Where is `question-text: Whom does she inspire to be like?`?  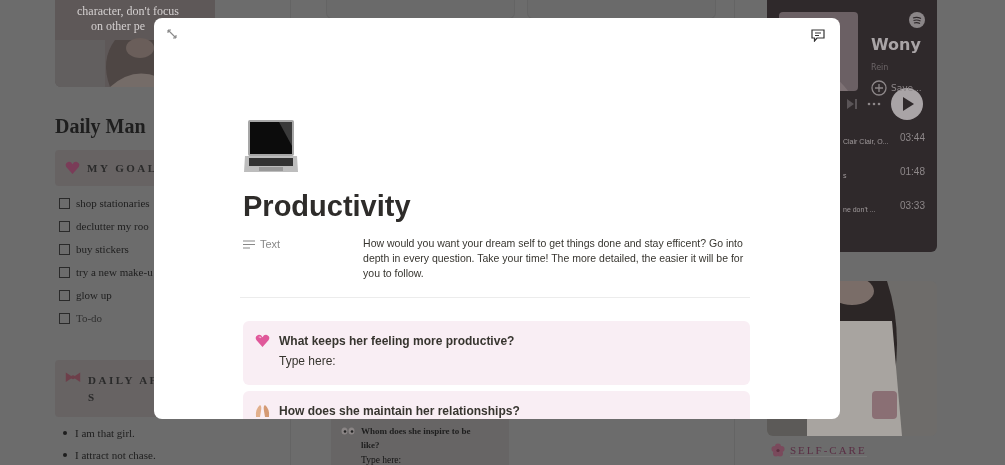
question-text: Whom does she inspire to be like? is located at coordinates (416, 438).